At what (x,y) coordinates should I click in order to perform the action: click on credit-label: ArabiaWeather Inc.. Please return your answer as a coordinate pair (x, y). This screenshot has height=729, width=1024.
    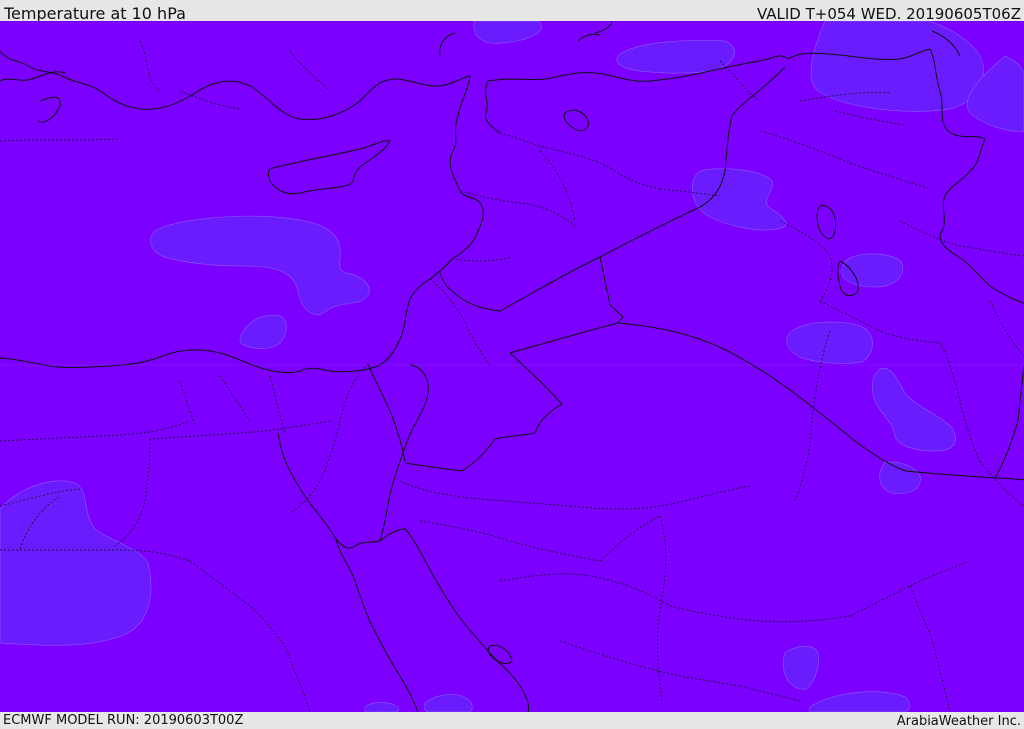
    Looking at the image, I should click on (958, 721).